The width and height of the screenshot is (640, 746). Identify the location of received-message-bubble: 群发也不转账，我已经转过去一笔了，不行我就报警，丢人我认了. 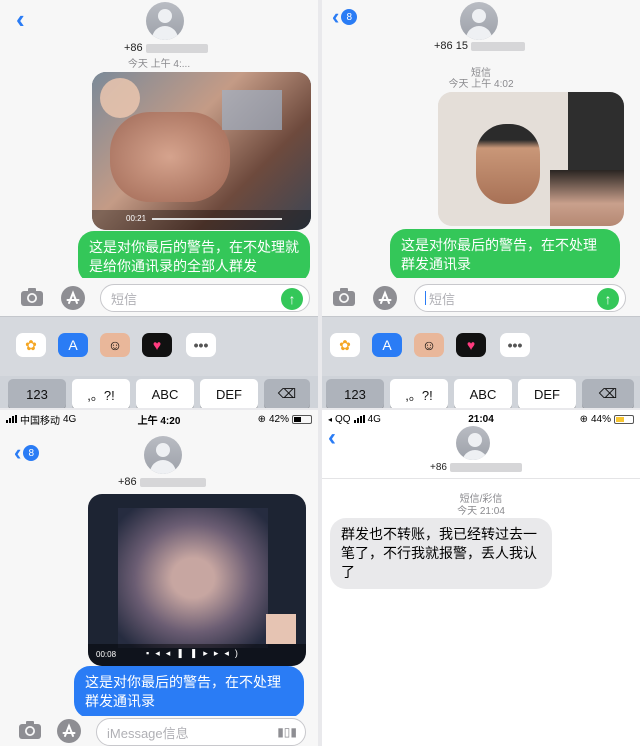
(441, 553).